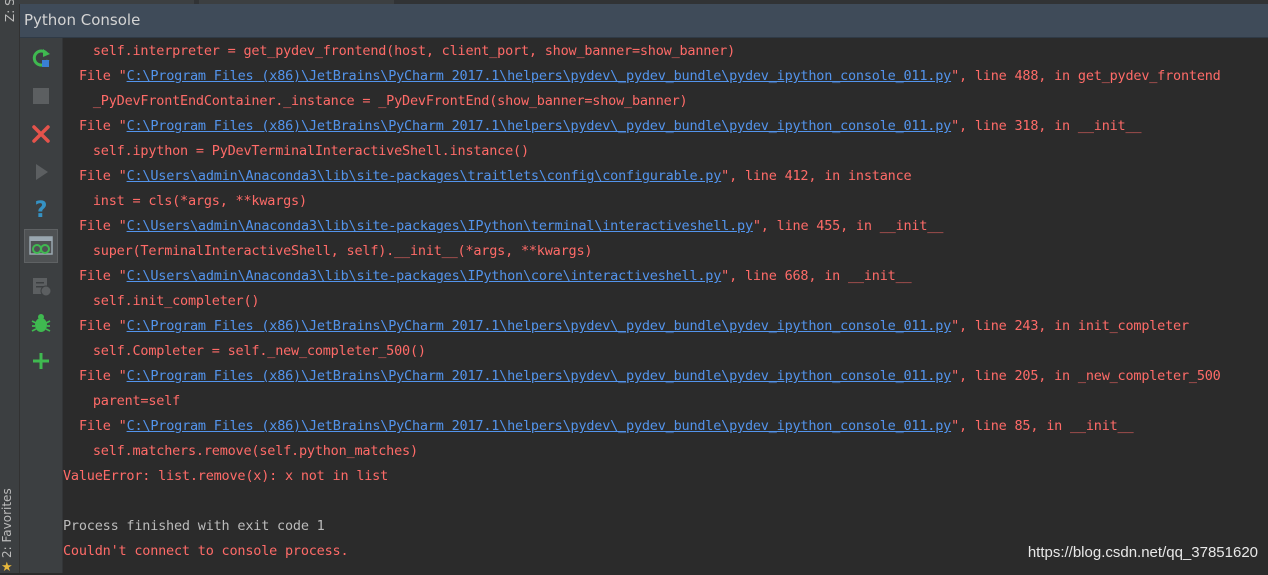  I want to click on favorites-tab-label: 2: Favorites, so click(7, 523).